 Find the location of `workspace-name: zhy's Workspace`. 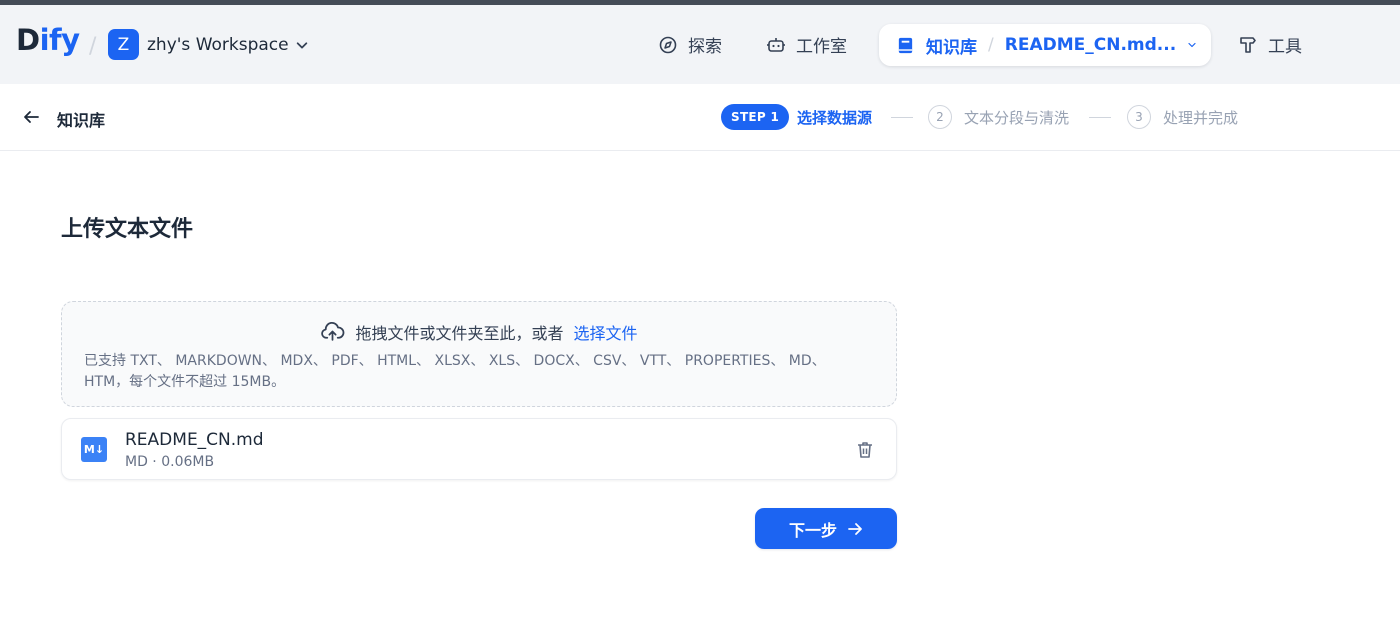

workspace-name: zhy's Workspace is located at coordinates (218, 45).